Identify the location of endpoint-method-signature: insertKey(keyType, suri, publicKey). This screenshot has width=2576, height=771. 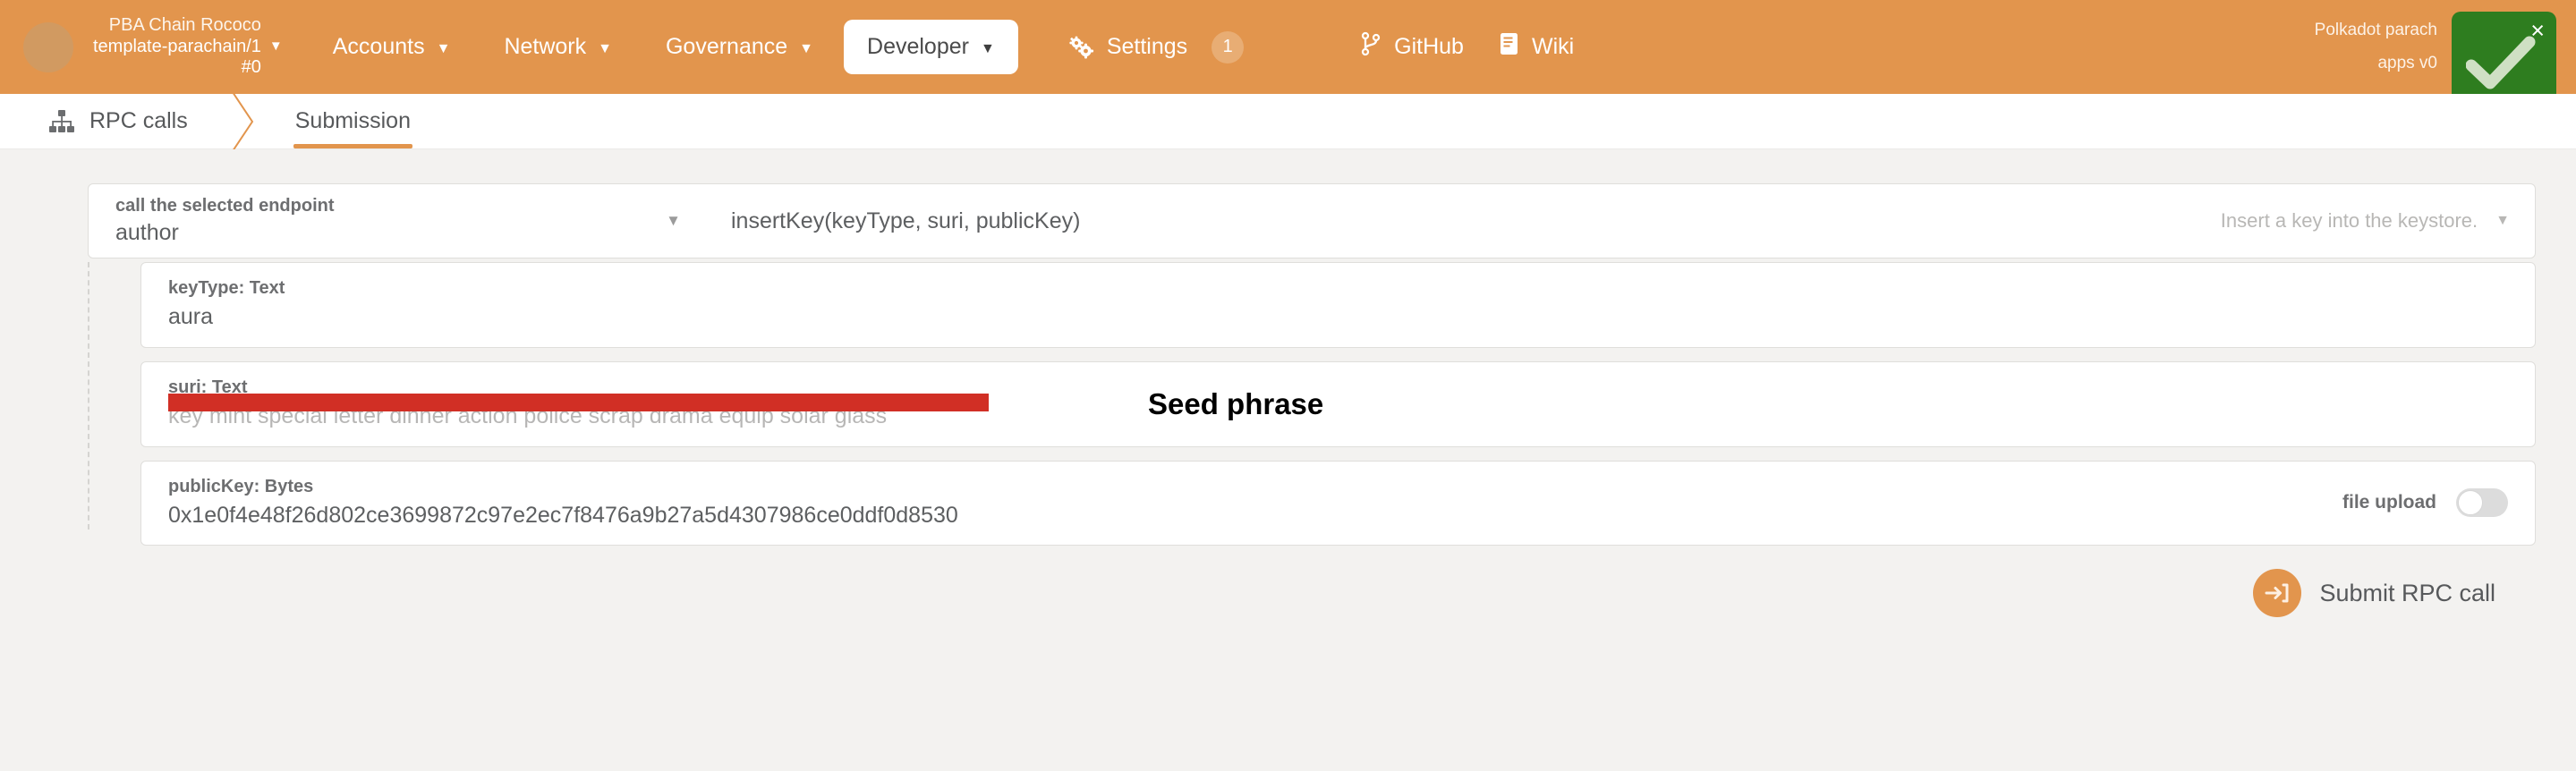
(905, 221).